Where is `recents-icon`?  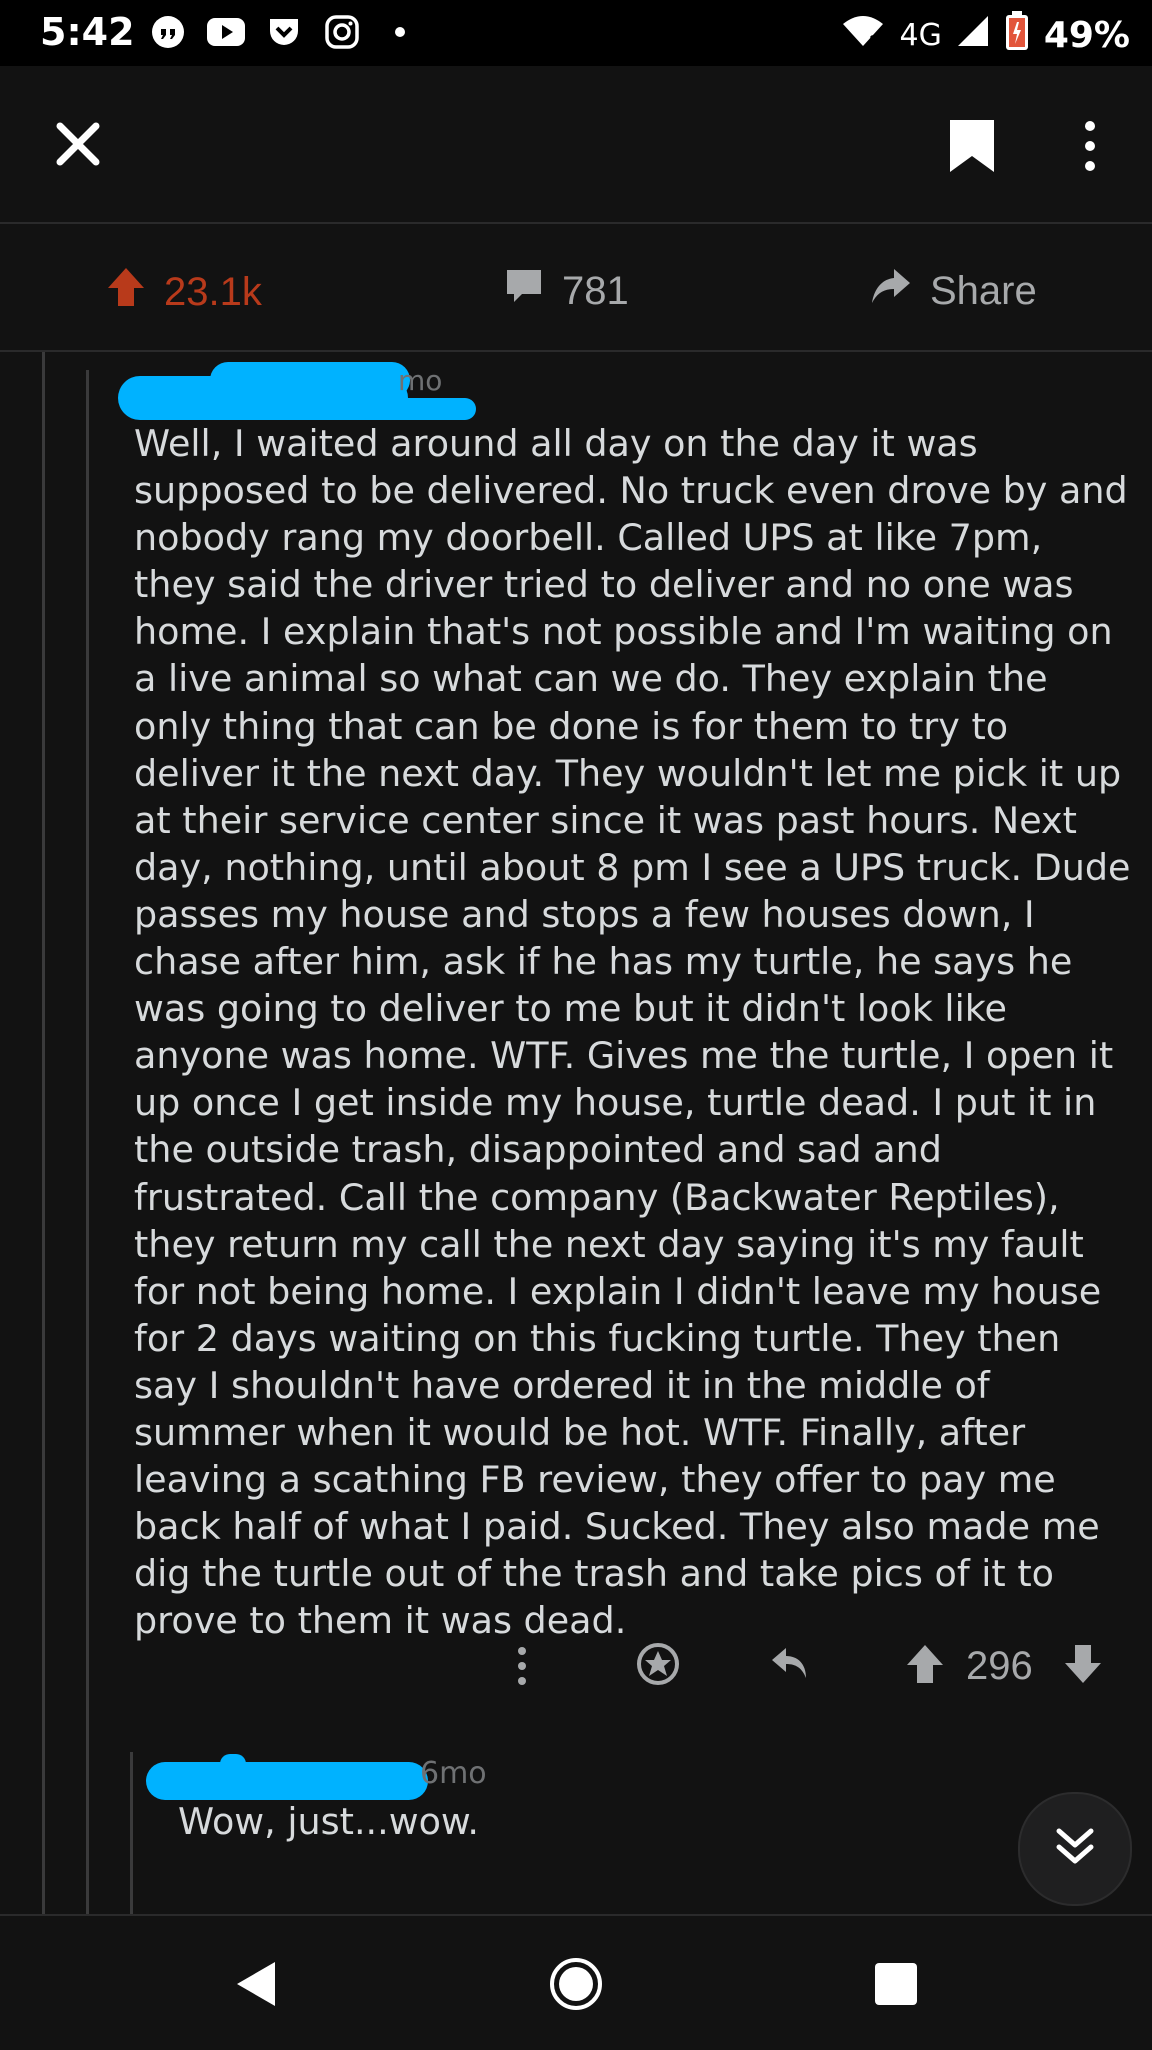
recents-icon is located at coordinates (896, 1984).